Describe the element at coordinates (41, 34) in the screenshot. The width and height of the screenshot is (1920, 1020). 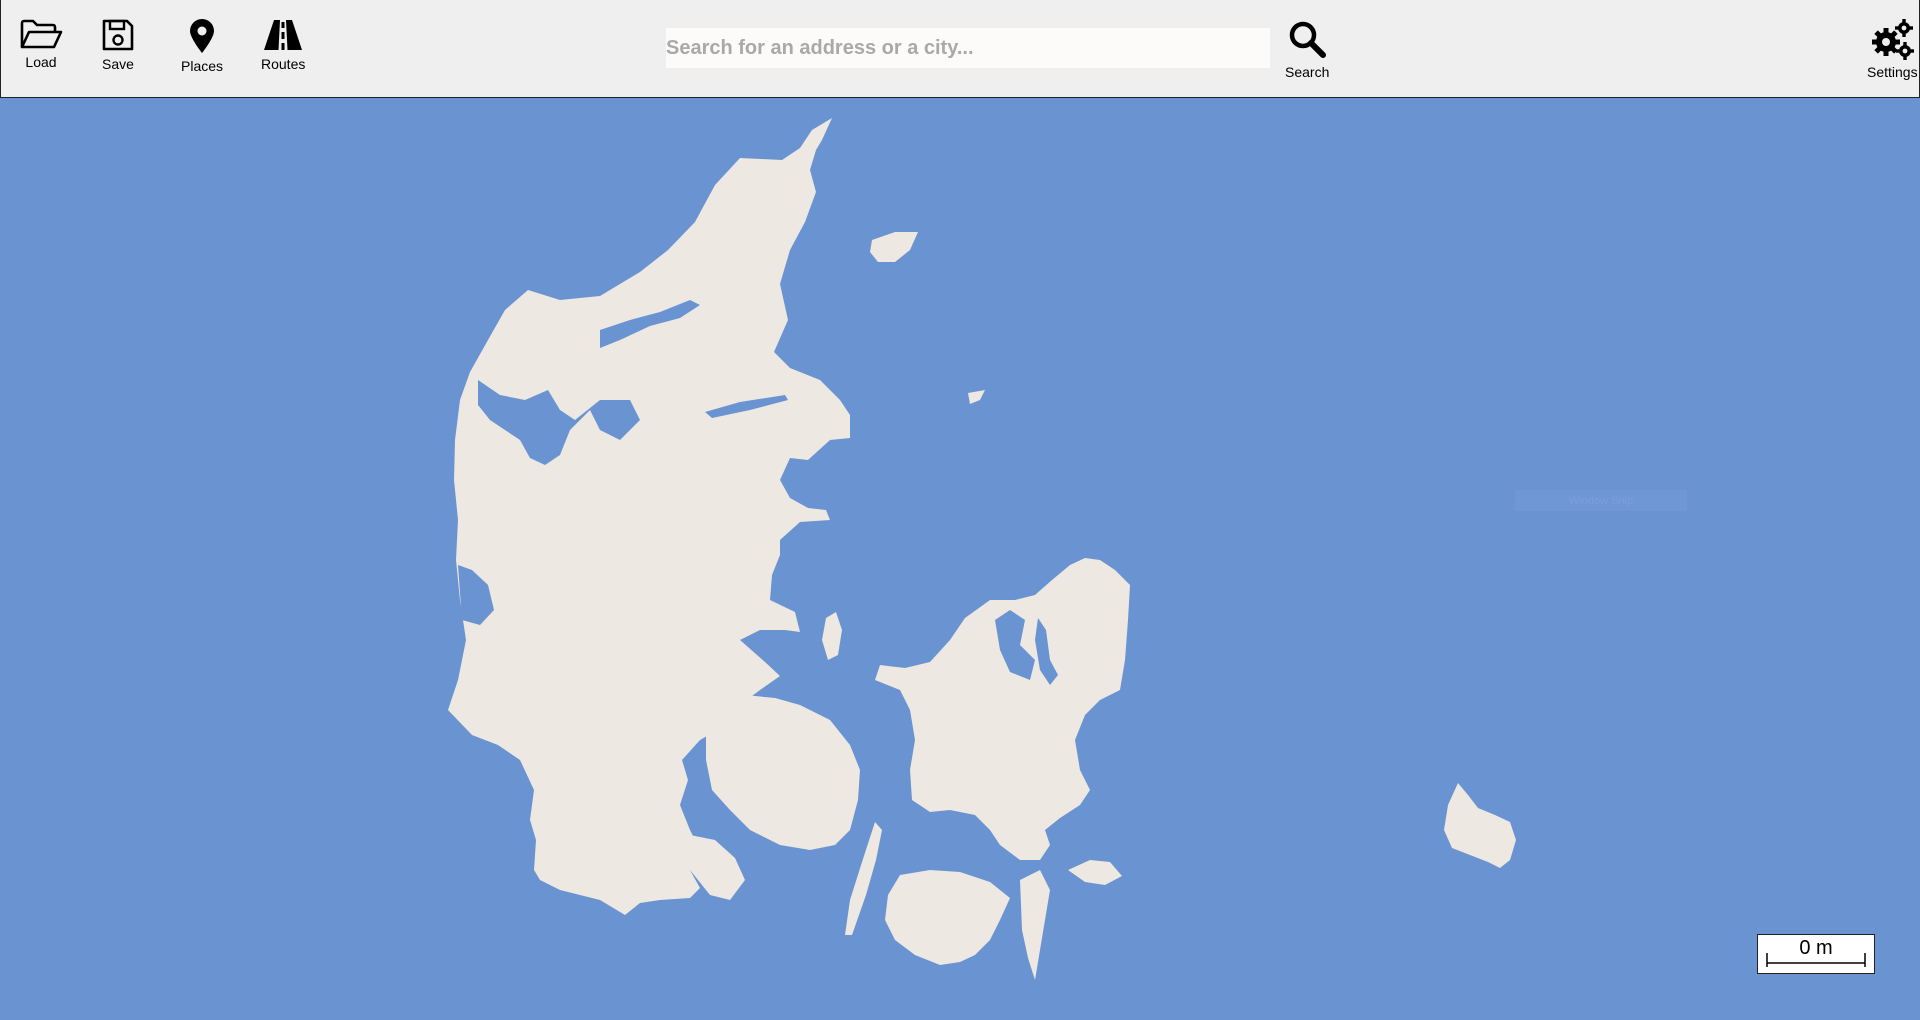
I see `folder-open-icon` at that location.